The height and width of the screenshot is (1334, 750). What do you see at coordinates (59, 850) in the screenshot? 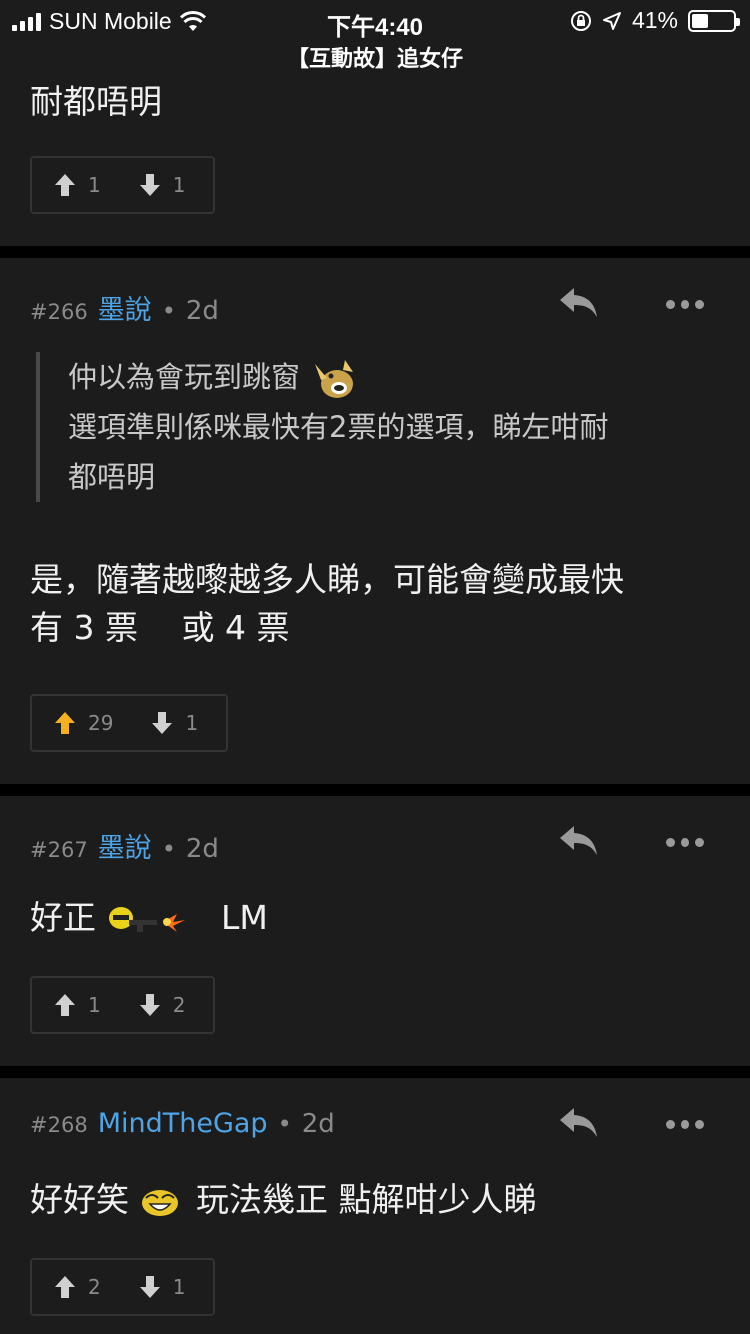
I see `floor-number: #267` at bounding box center [59, 850].